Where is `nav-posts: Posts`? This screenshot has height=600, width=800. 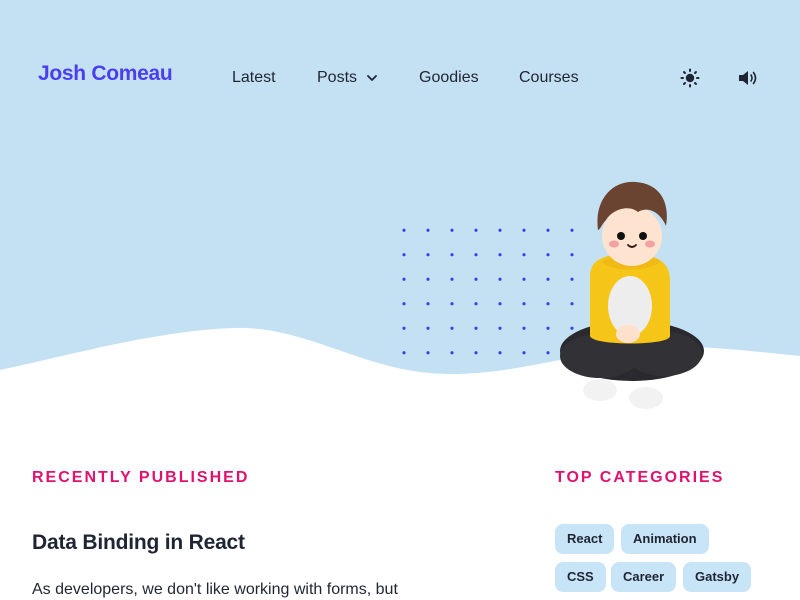 nav-posts: Posts is located at coordinates (347, 78).